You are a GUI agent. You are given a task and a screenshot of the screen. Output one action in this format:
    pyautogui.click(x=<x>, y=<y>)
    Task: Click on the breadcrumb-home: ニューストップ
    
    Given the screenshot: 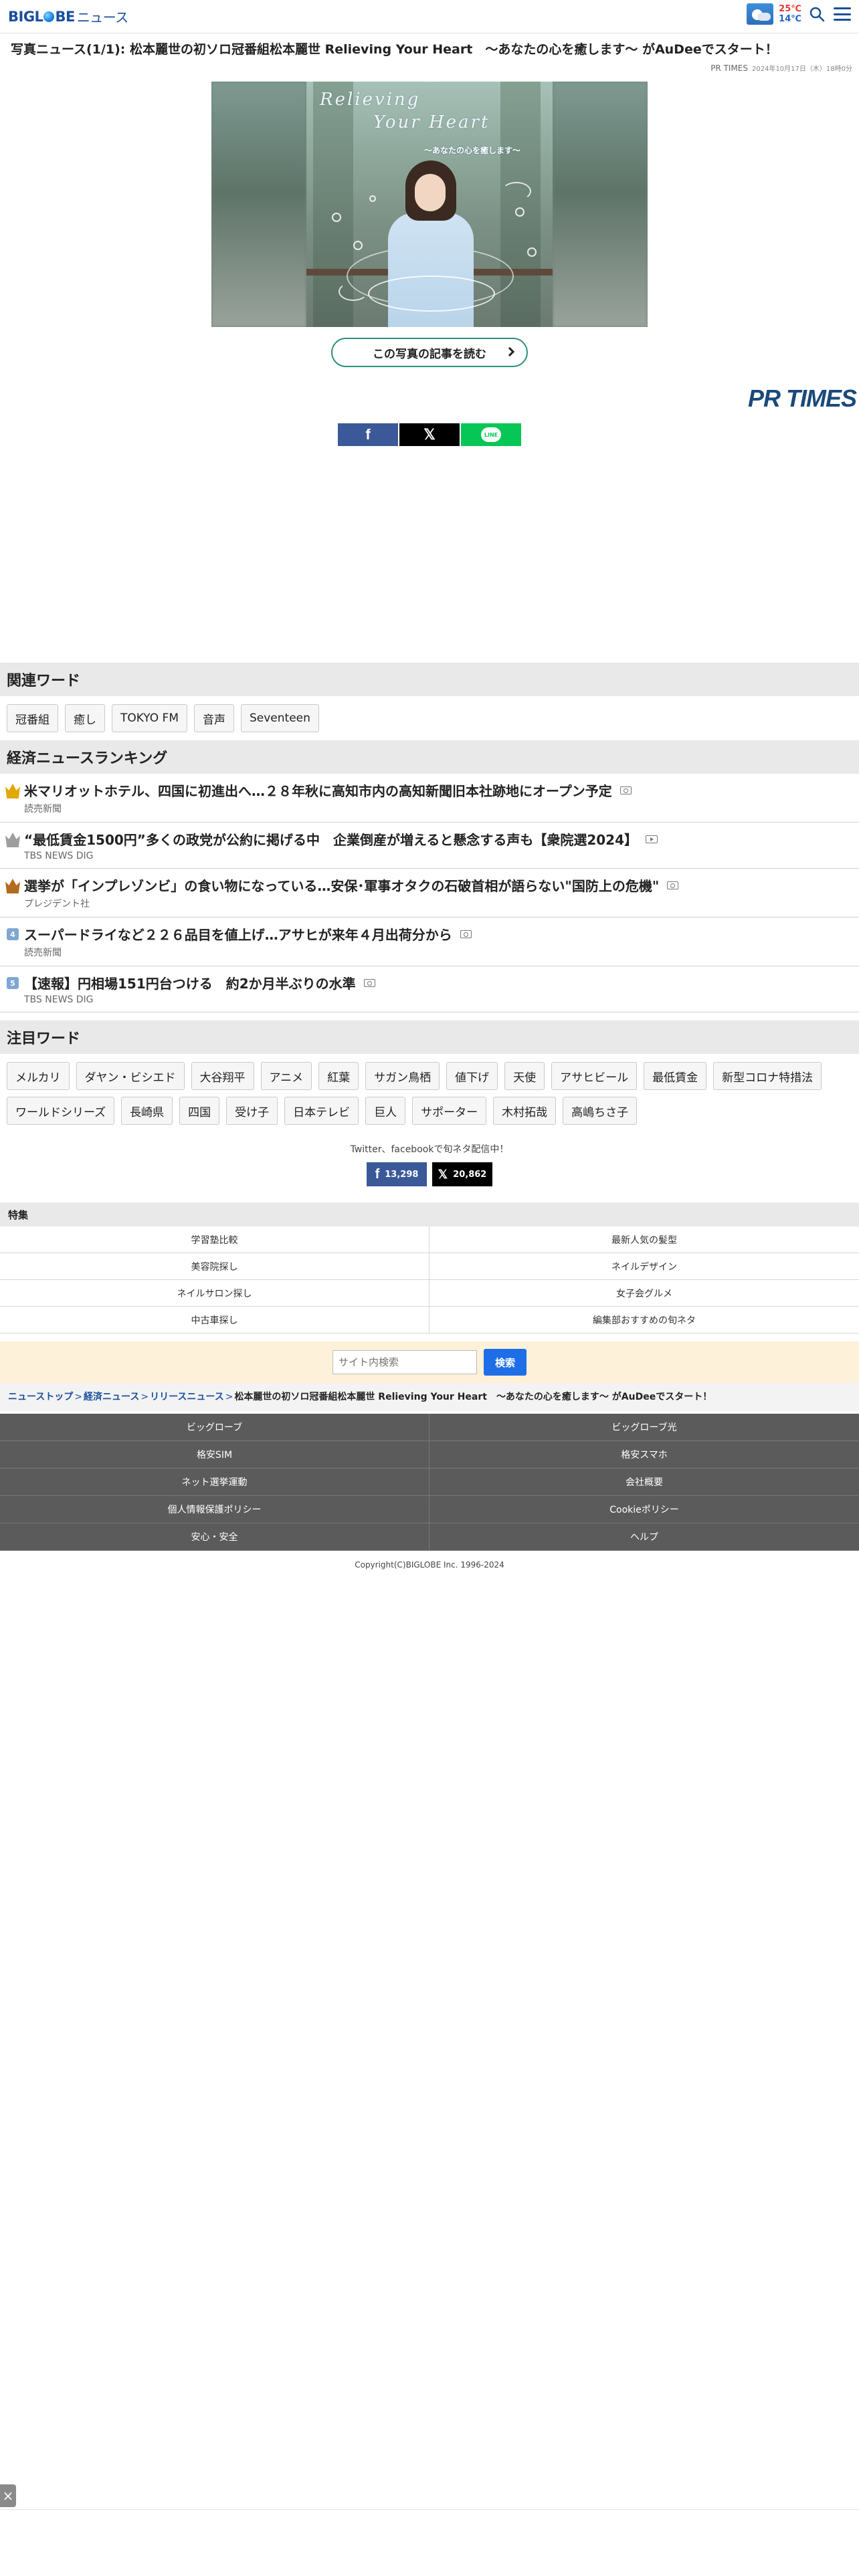 What is the action you would take?
    pyautogui.click(x=40, y=1397)
    